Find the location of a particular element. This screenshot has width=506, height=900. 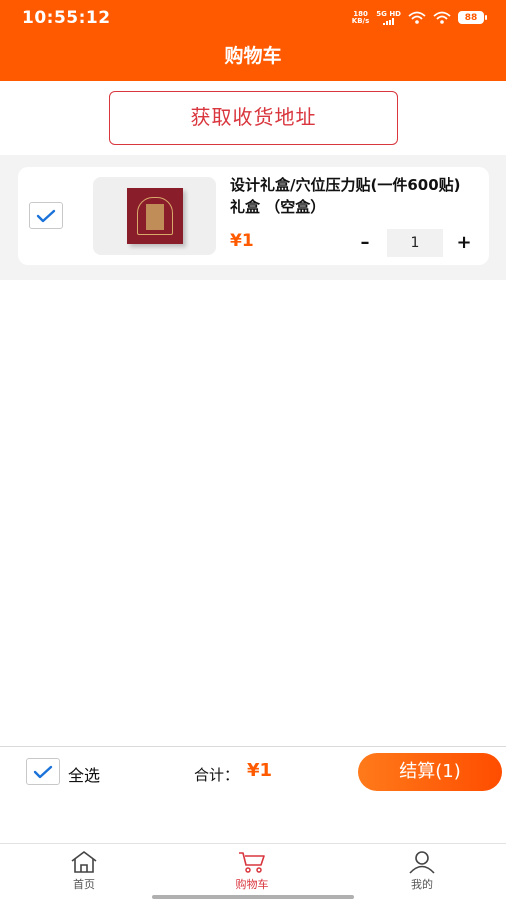

status-bar: 10:55:12 180 KB/s 5G HD 88 is located at coordinates (253, 18).